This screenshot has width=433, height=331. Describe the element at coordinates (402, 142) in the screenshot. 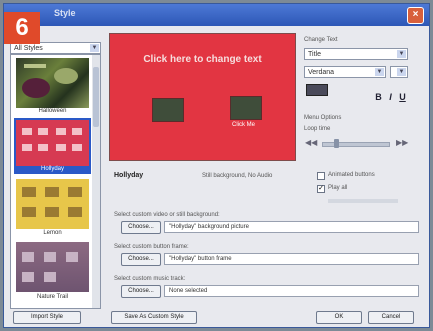

I see `fast-forward-icon: ▶▶` at that location.